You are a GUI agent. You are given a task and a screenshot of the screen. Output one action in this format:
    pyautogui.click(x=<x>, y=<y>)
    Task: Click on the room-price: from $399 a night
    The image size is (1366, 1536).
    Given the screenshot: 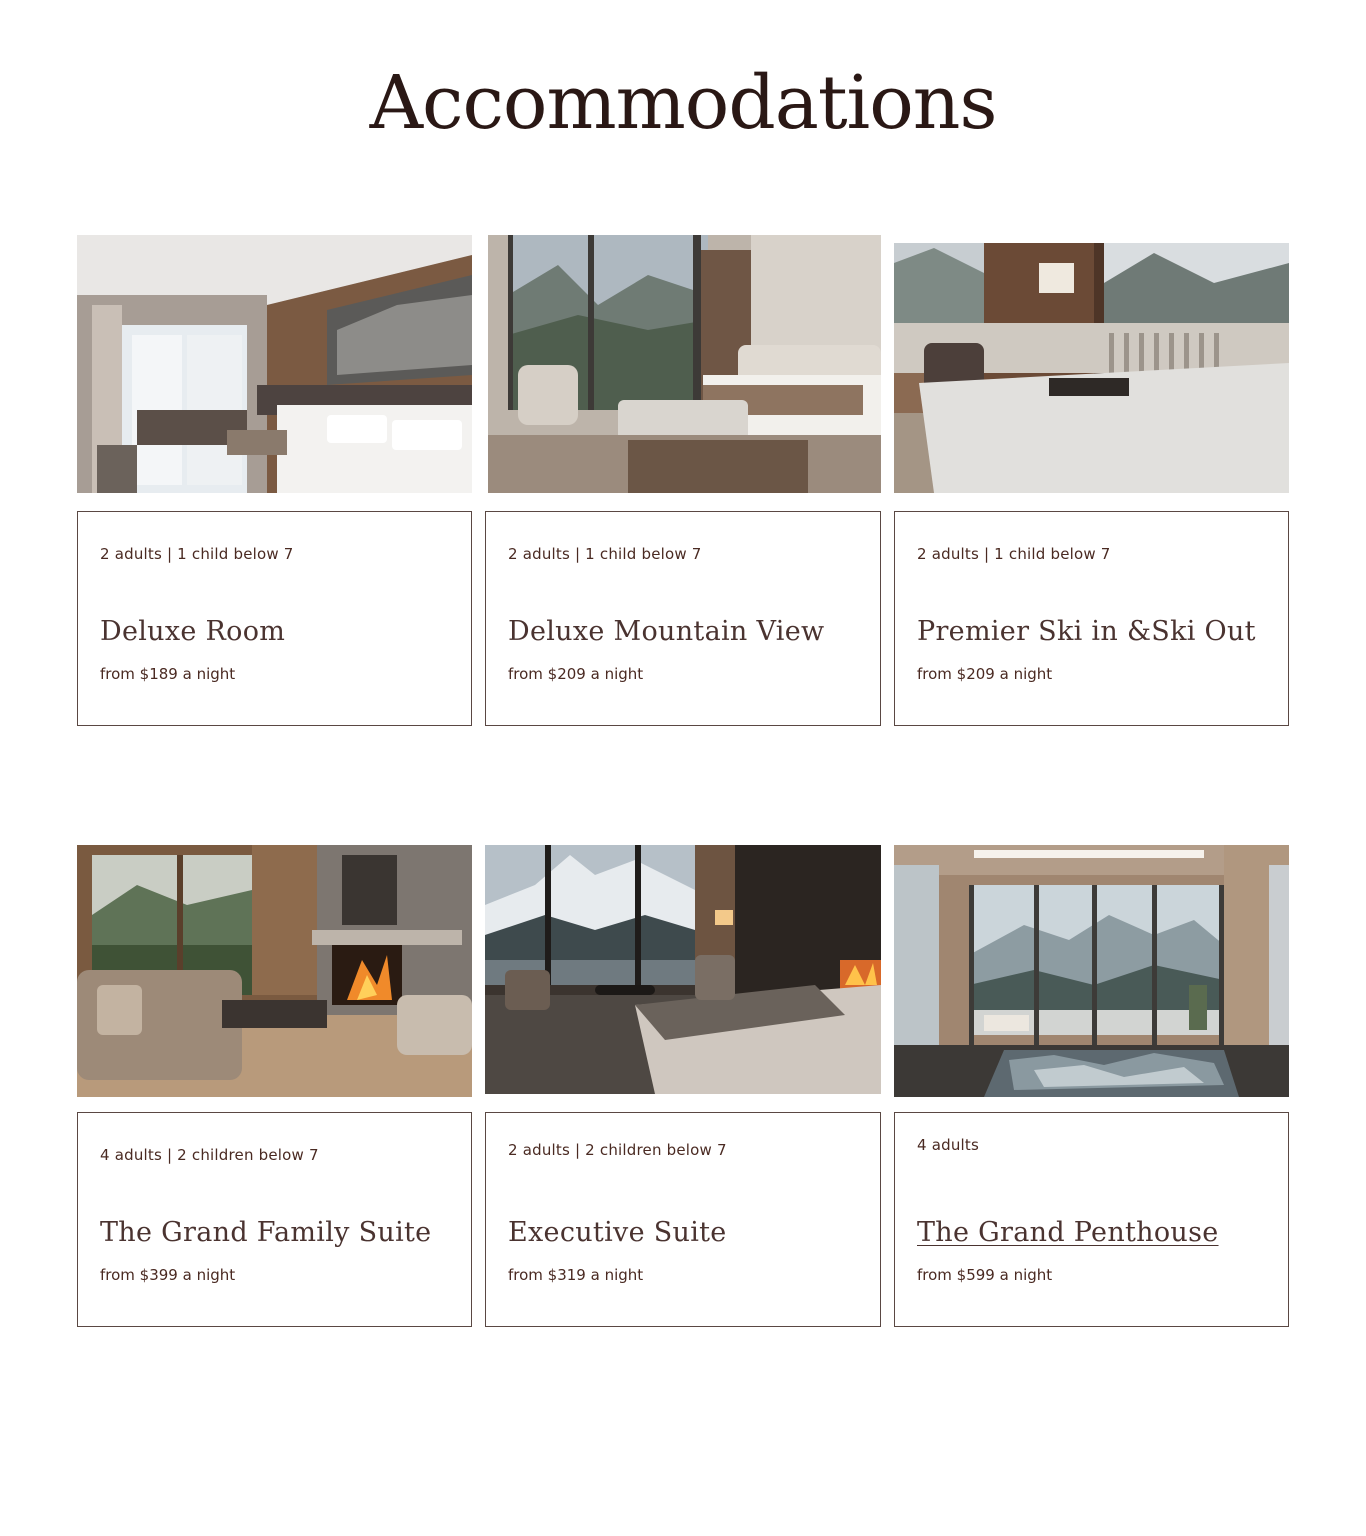 What is the action you would take?
    pyautogui.click(x=168, y=1275)
    